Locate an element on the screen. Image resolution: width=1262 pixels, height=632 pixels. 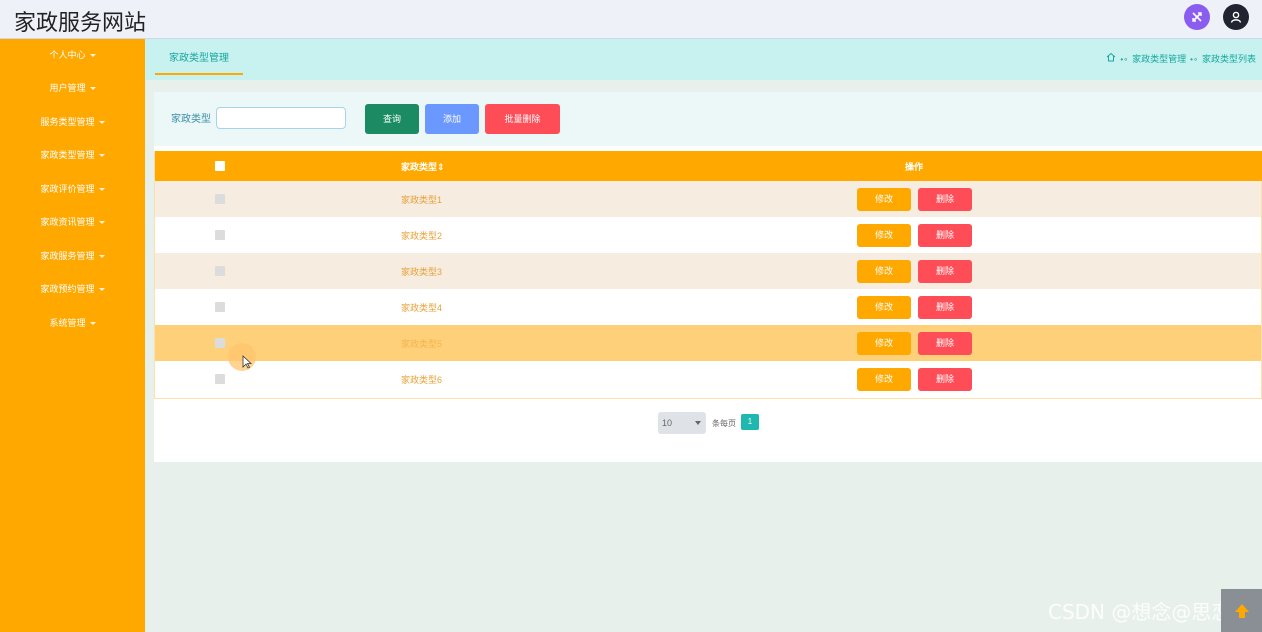
sidebar-item-service-types: 服务类型管理 is located at coordinates (72, 122).